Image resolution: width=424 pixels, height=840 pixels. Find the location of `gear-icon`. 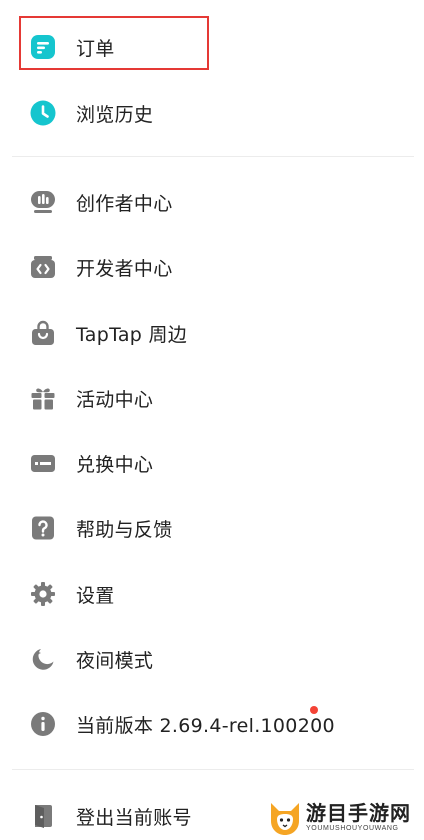

gear-icon is located at coordinates (43, 594).